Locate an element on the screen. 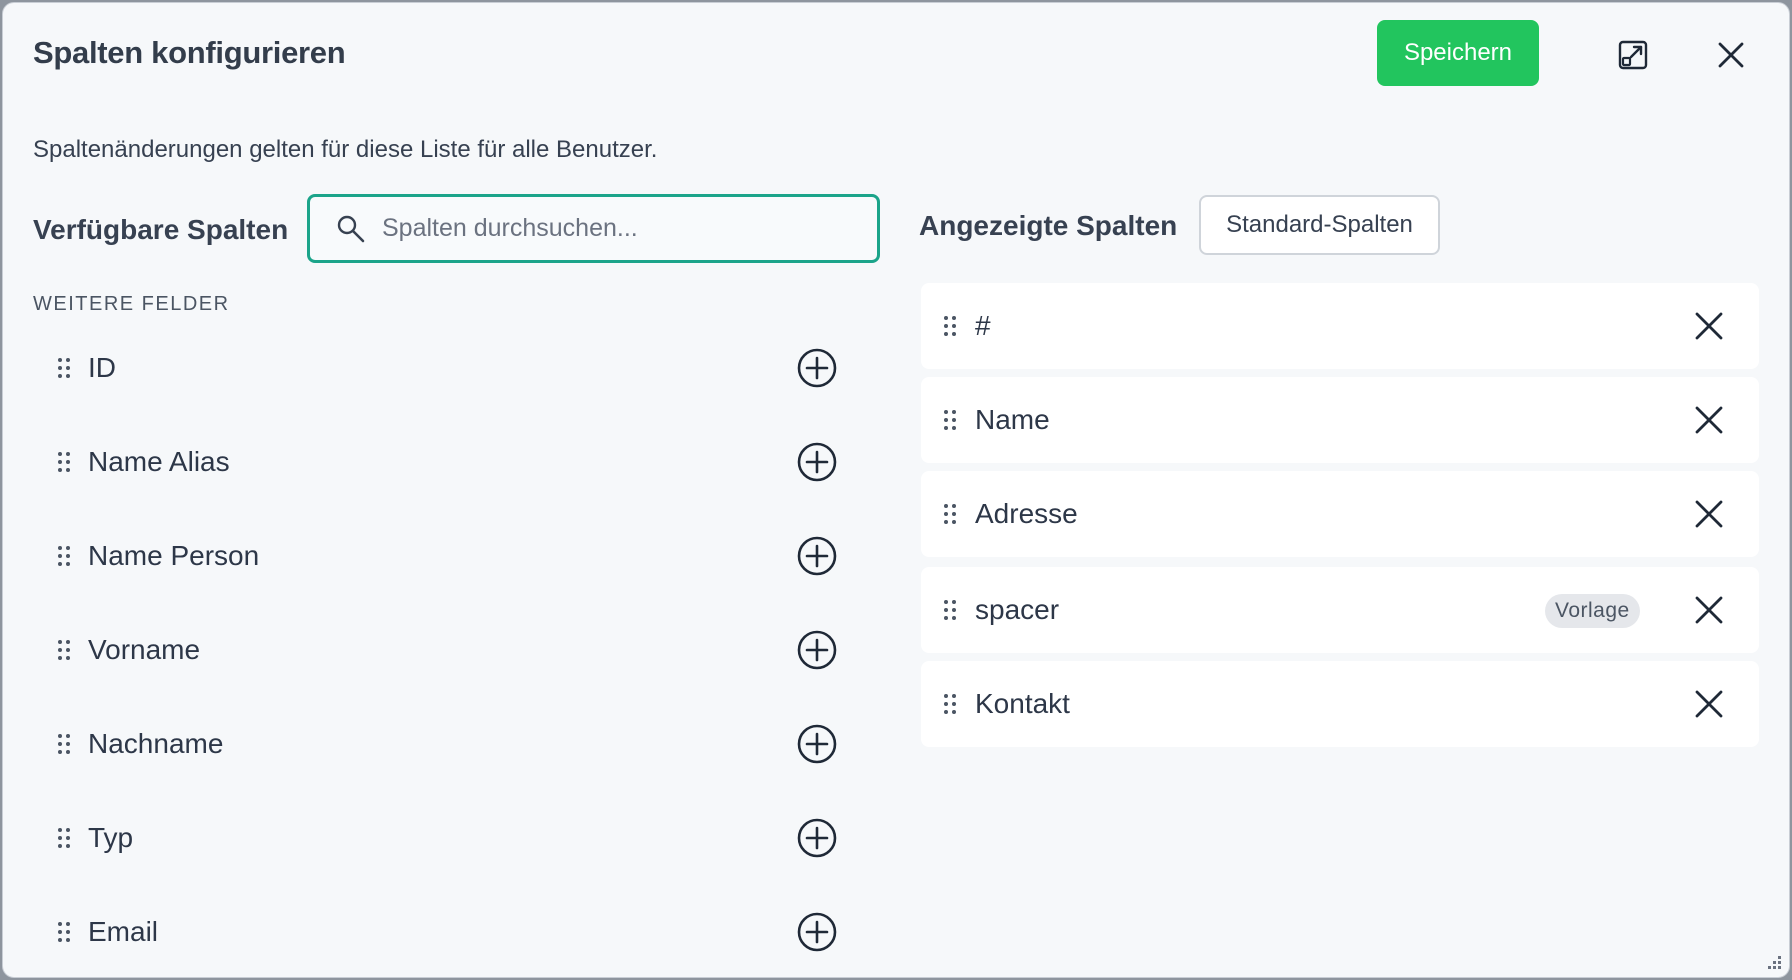 The height and width of the screenshot is (980, 1792). expand-icon is located at coordinates (1633, 55).